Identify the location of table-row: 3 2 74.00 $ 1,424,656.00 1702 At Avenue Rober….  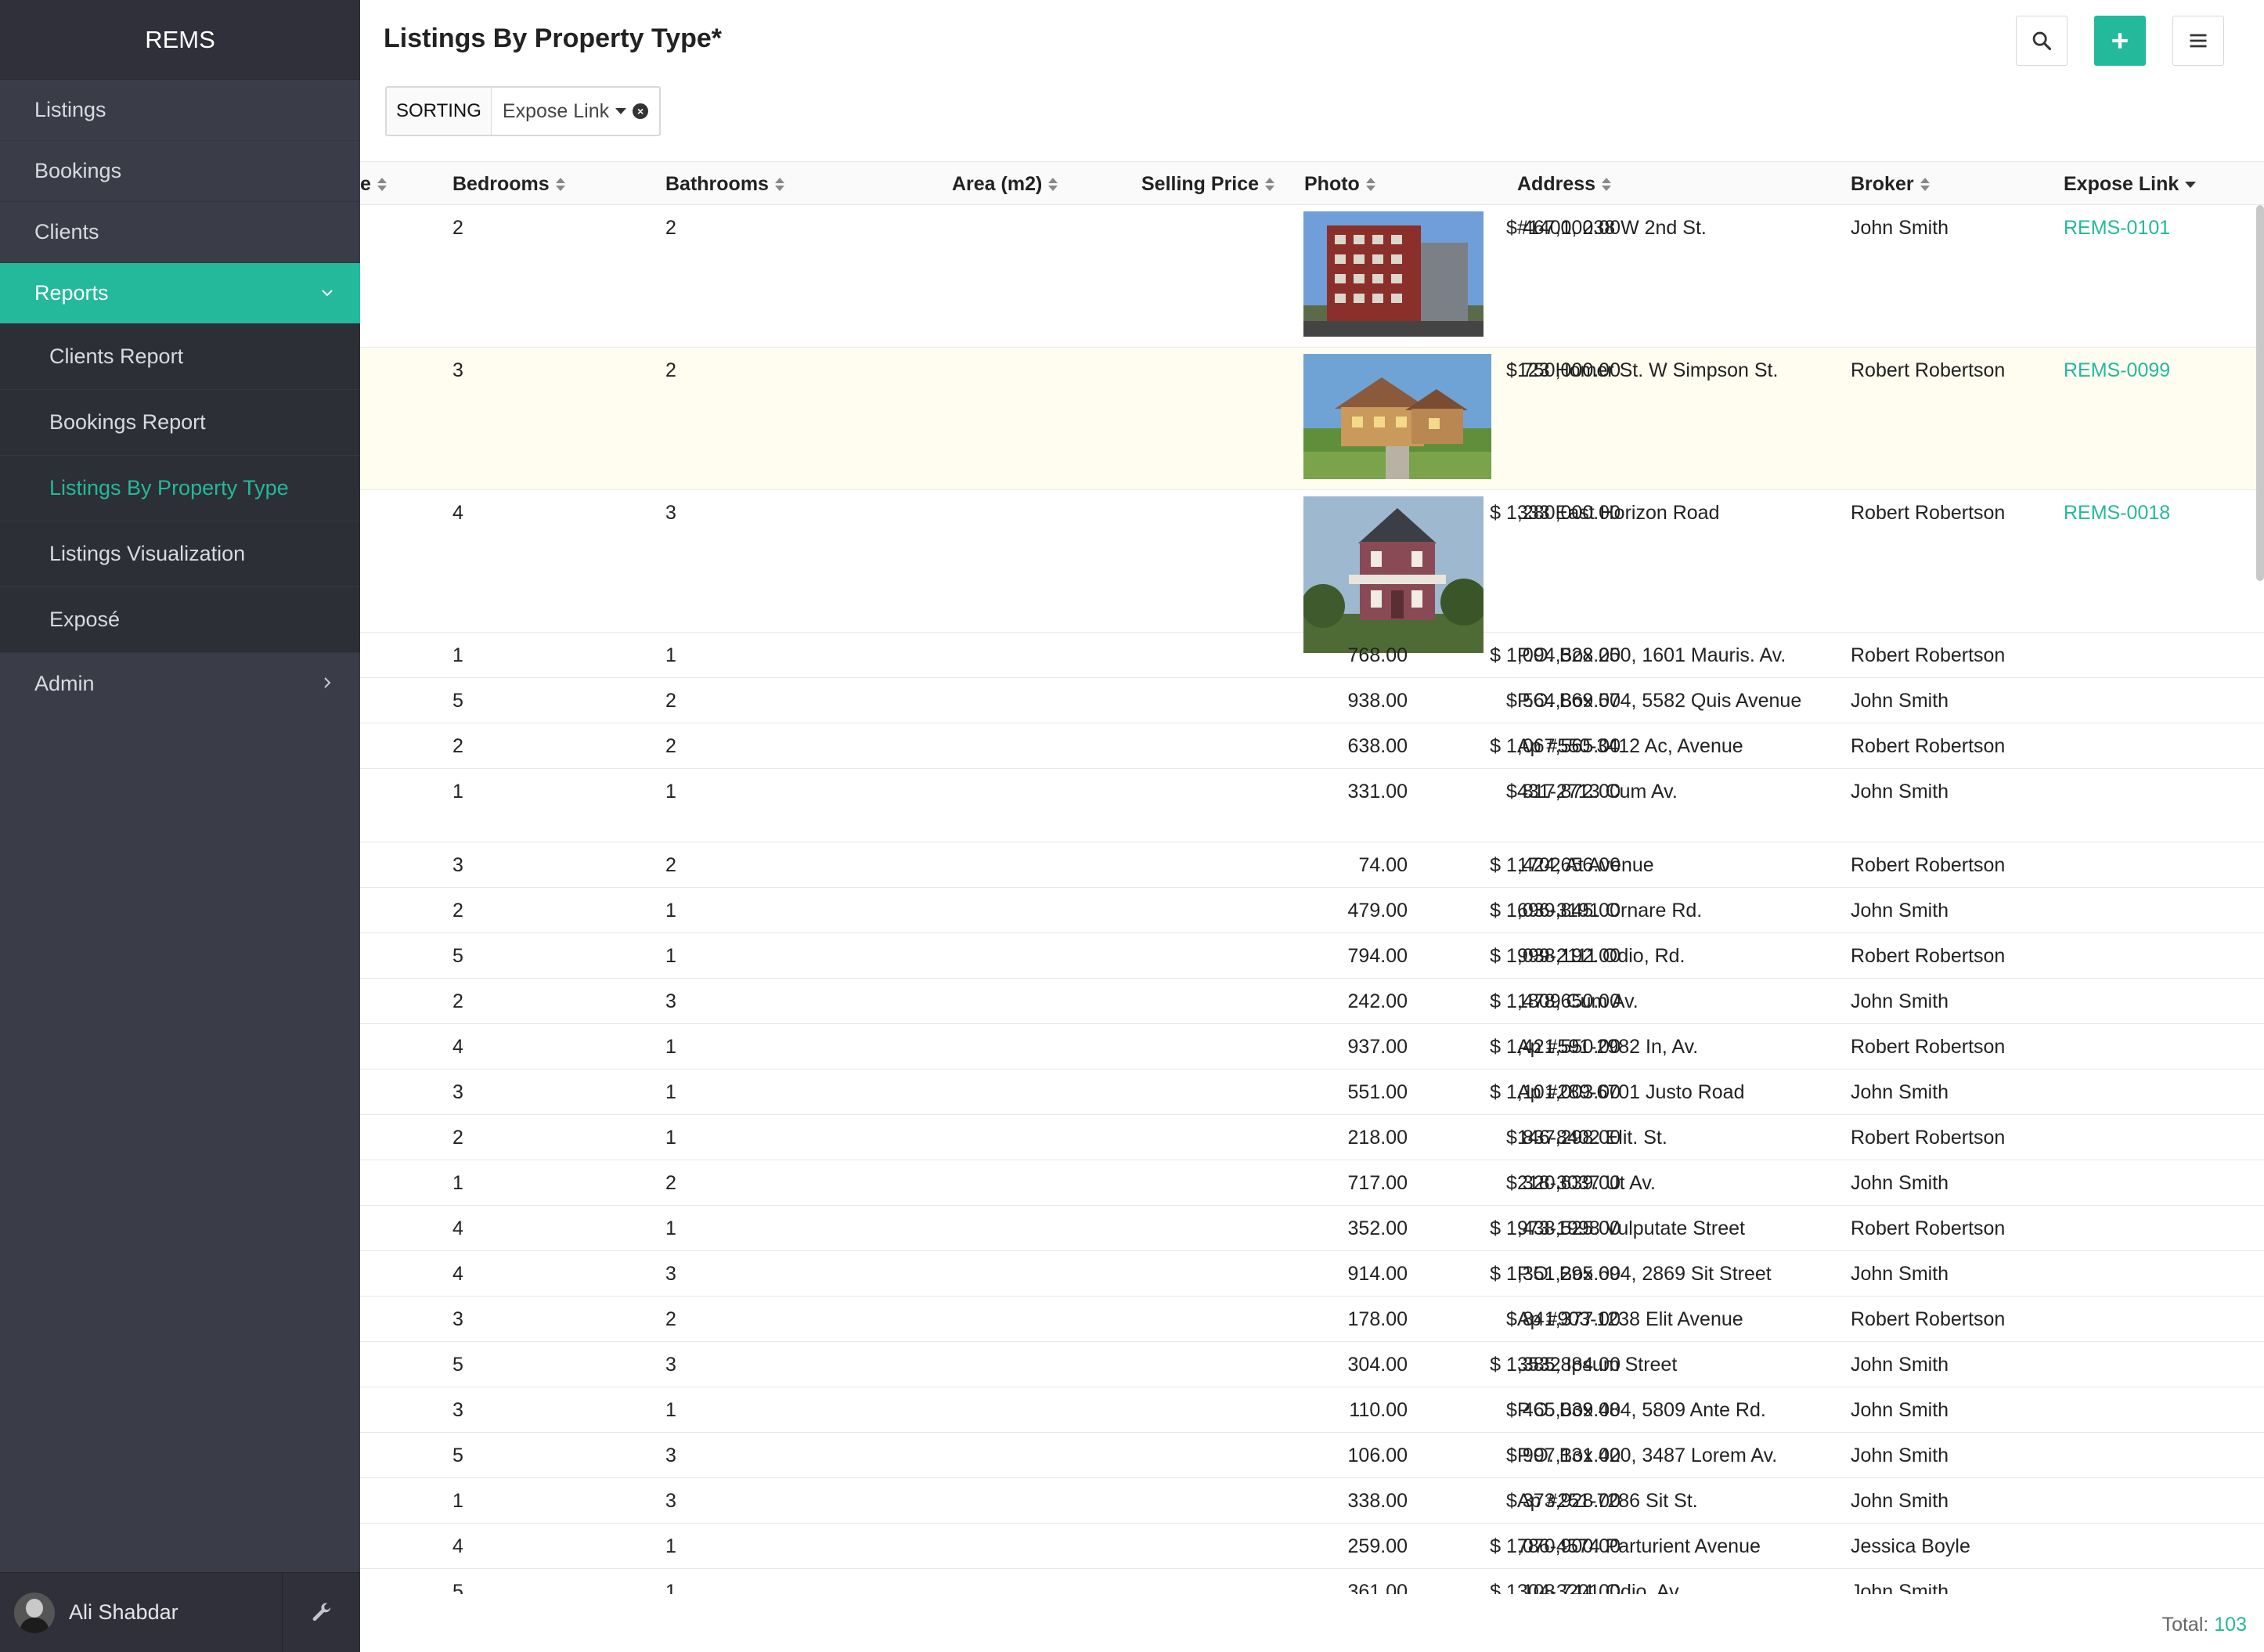
(1312, 865).